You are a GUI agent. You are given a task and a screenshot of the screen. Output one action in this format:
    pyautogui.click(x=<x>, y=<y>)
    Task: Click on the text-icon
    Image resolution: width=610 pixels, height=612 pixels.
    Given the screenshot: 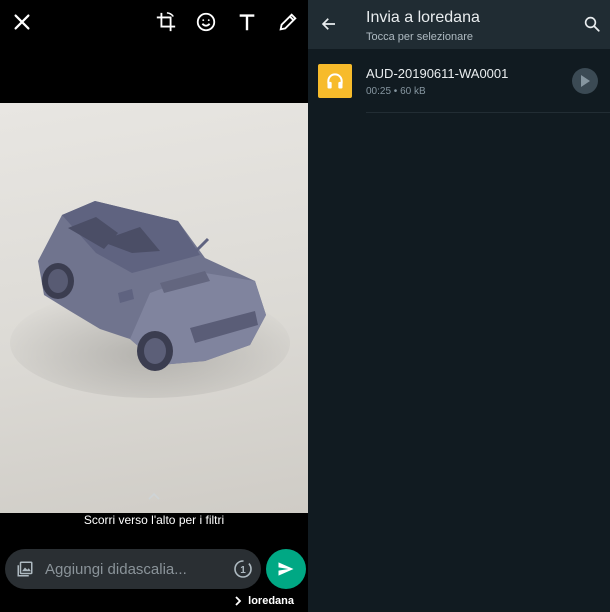 What is the action you would take?
    pyautogui.click(x=247, y=22)
    